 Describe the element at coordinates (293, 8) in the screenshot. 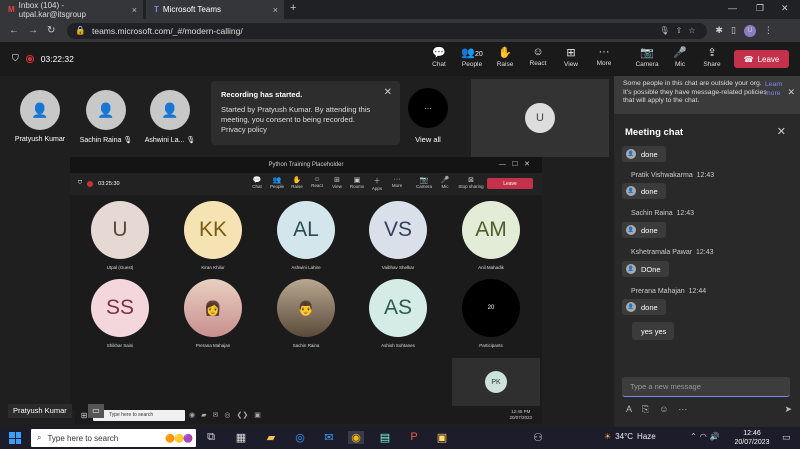

I see `new-tab-button: +` at that location.